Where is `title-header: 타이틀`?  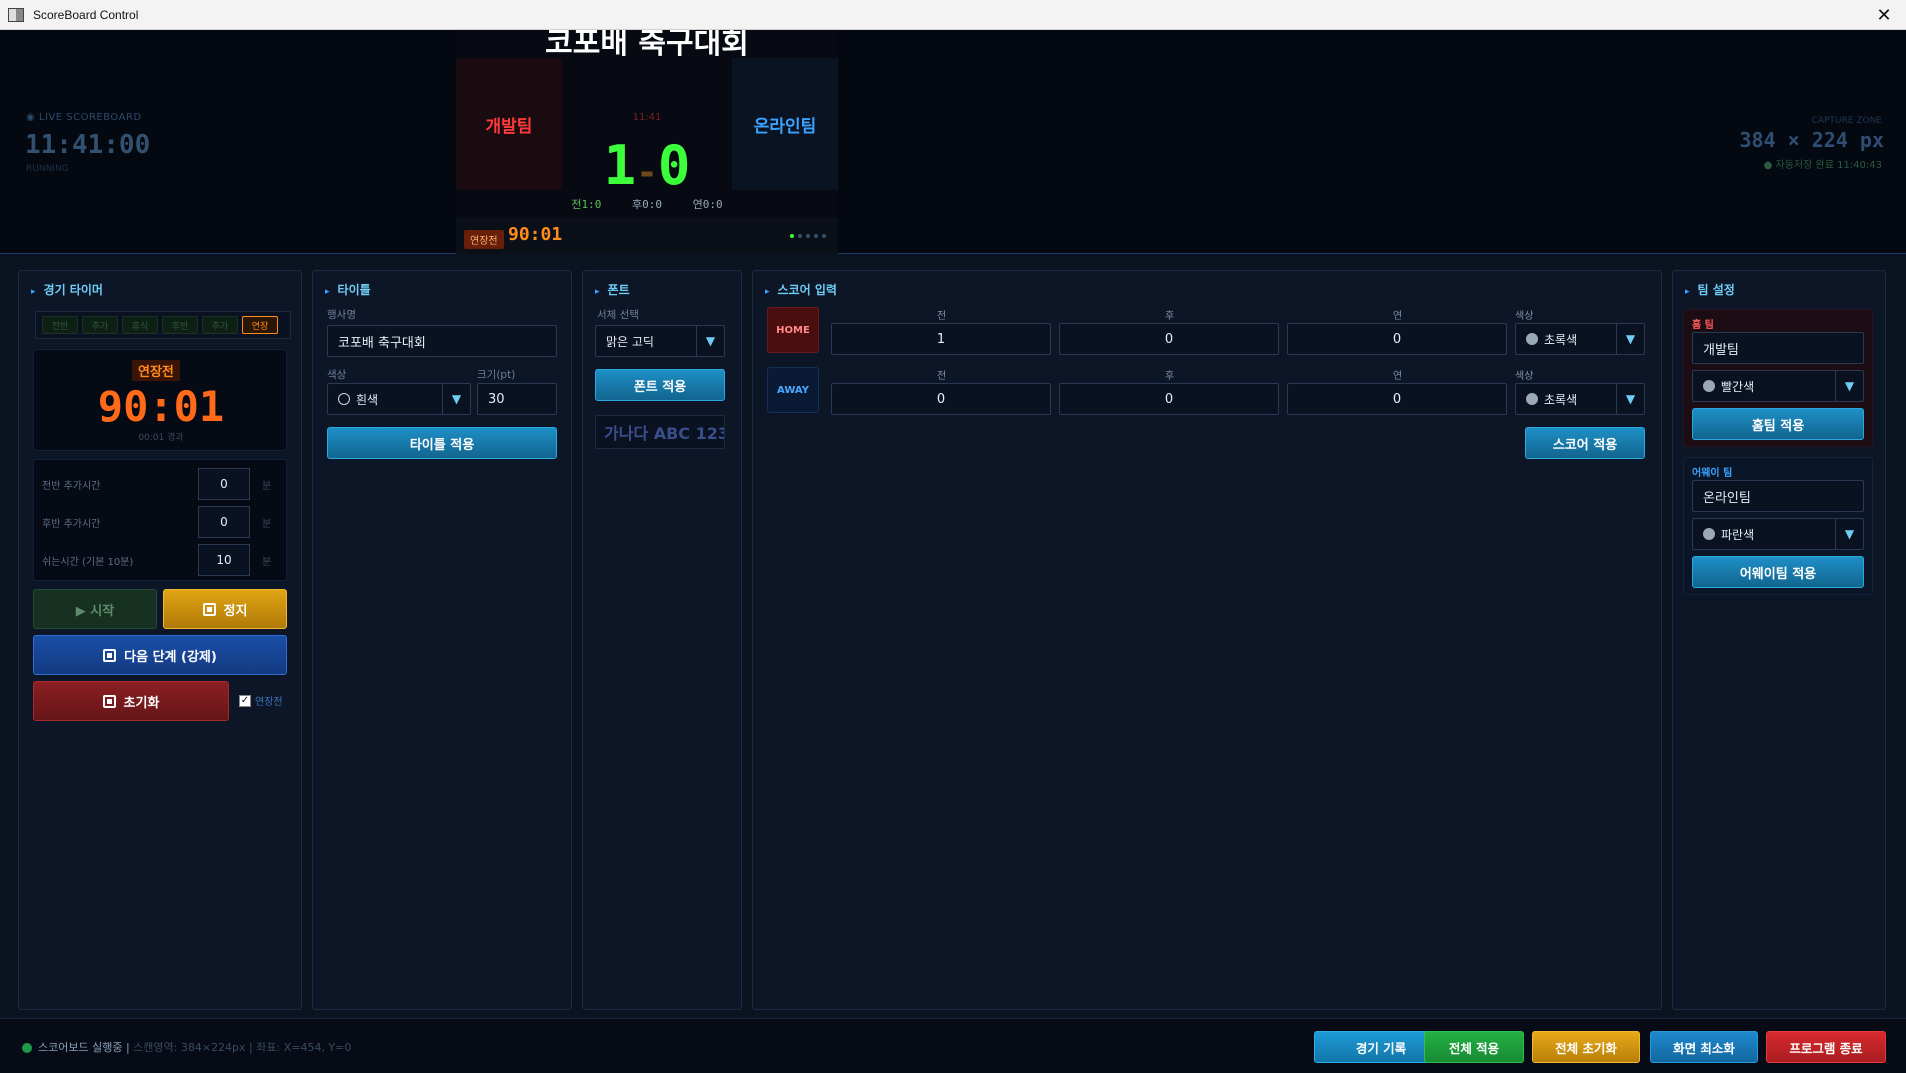
title-header: 타이틀 is located at coordinates (348, 289).